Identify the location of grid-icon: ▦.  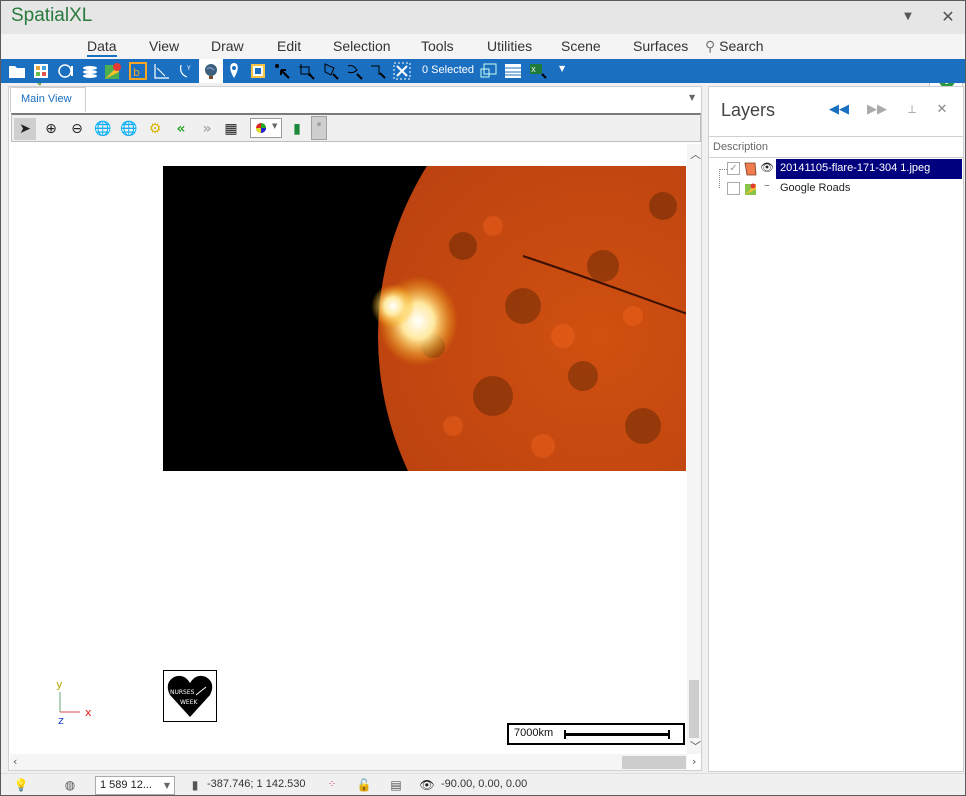
(231, 129).